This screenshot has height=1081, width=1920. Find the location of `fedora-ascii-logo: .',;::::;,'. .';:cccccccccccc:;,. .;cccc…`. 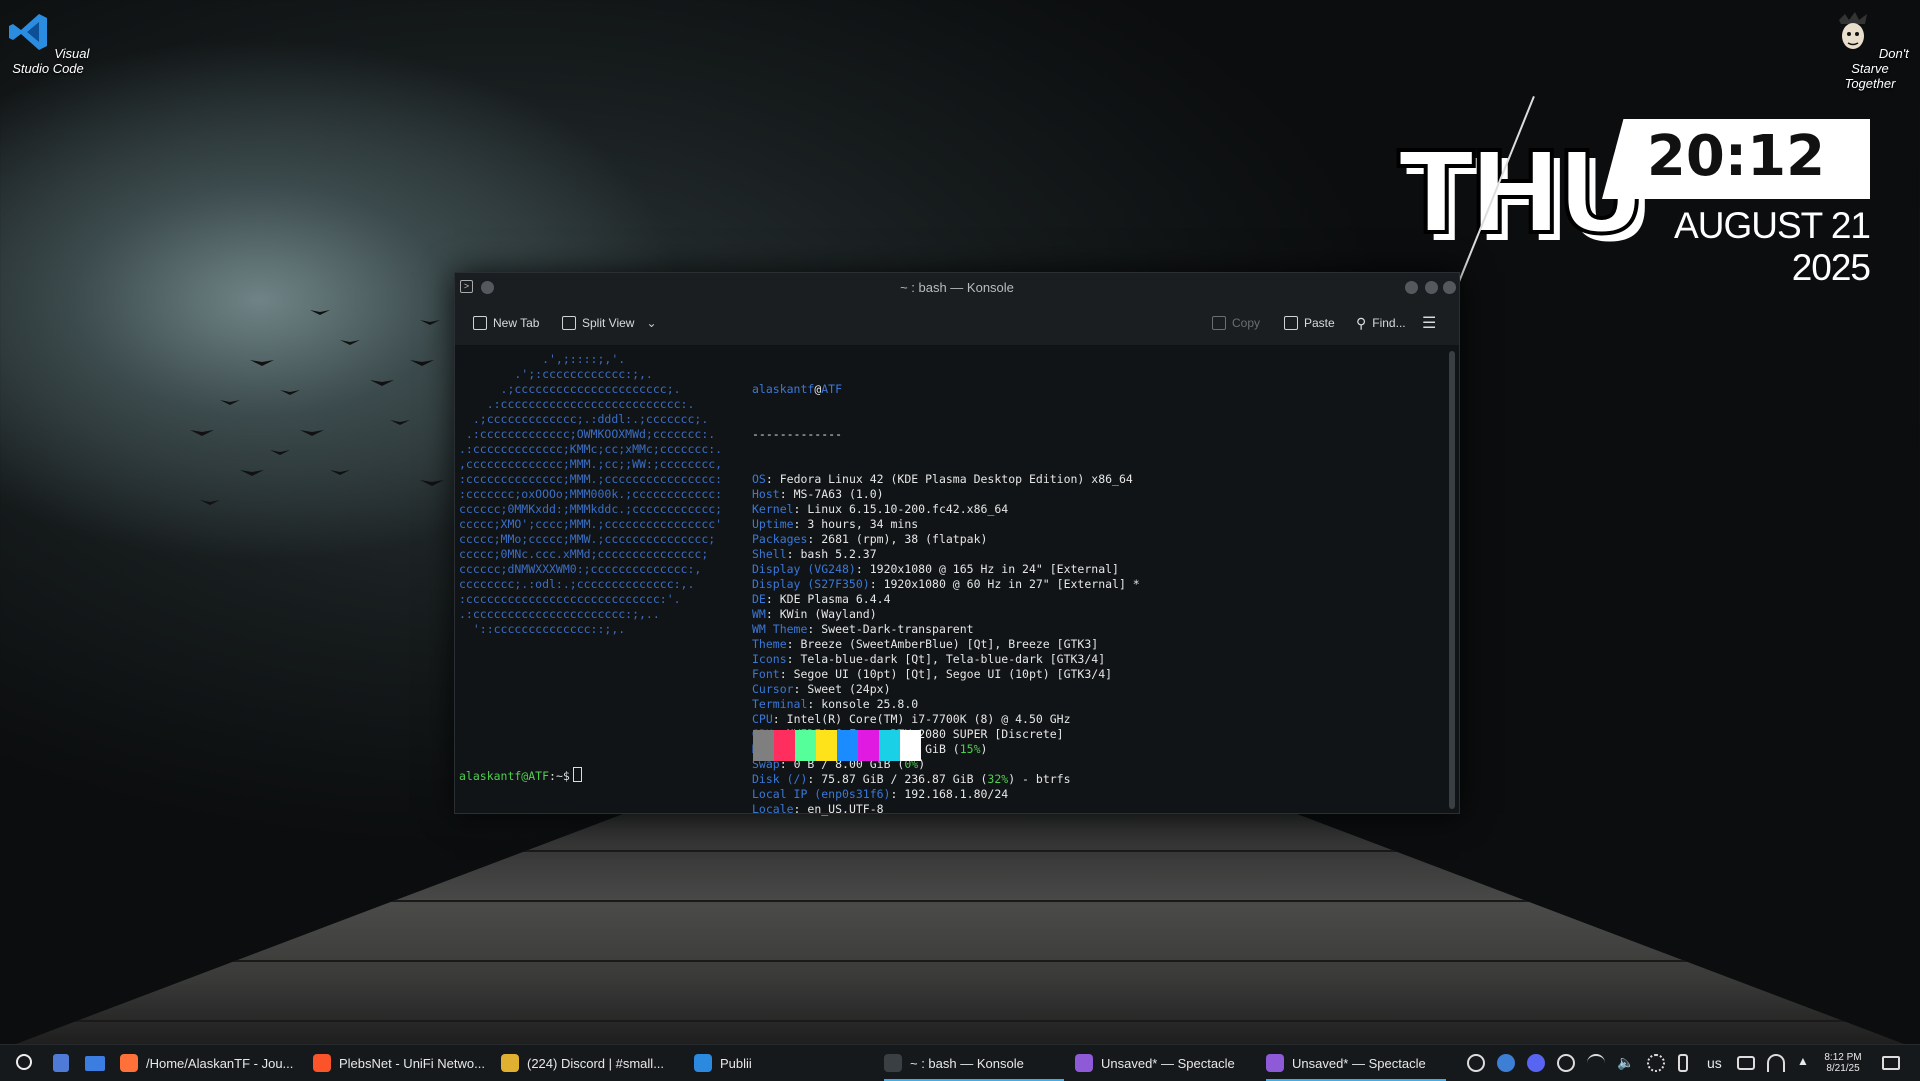

fedora-ascii-logo: .',;::::;,'. .';:cccccccccccc:;,. .;cccc… is located at coordinates (590, 494).